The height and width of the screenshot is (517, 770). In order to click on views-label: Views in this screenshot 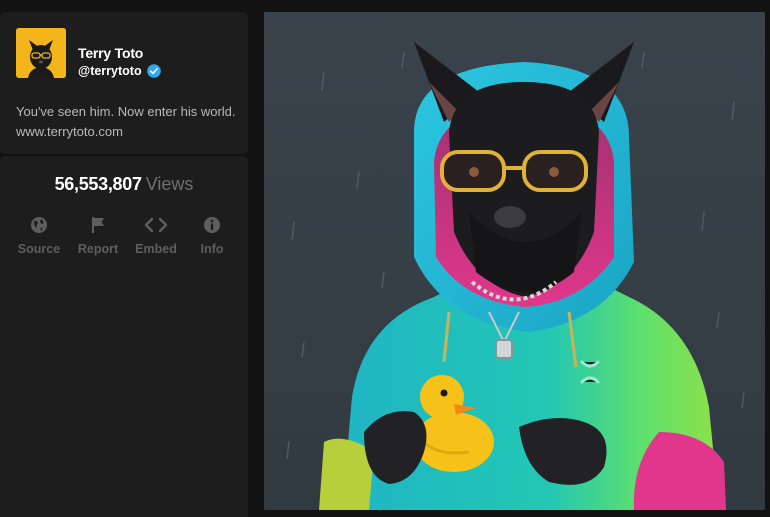, I will do `click(169, 184)`.